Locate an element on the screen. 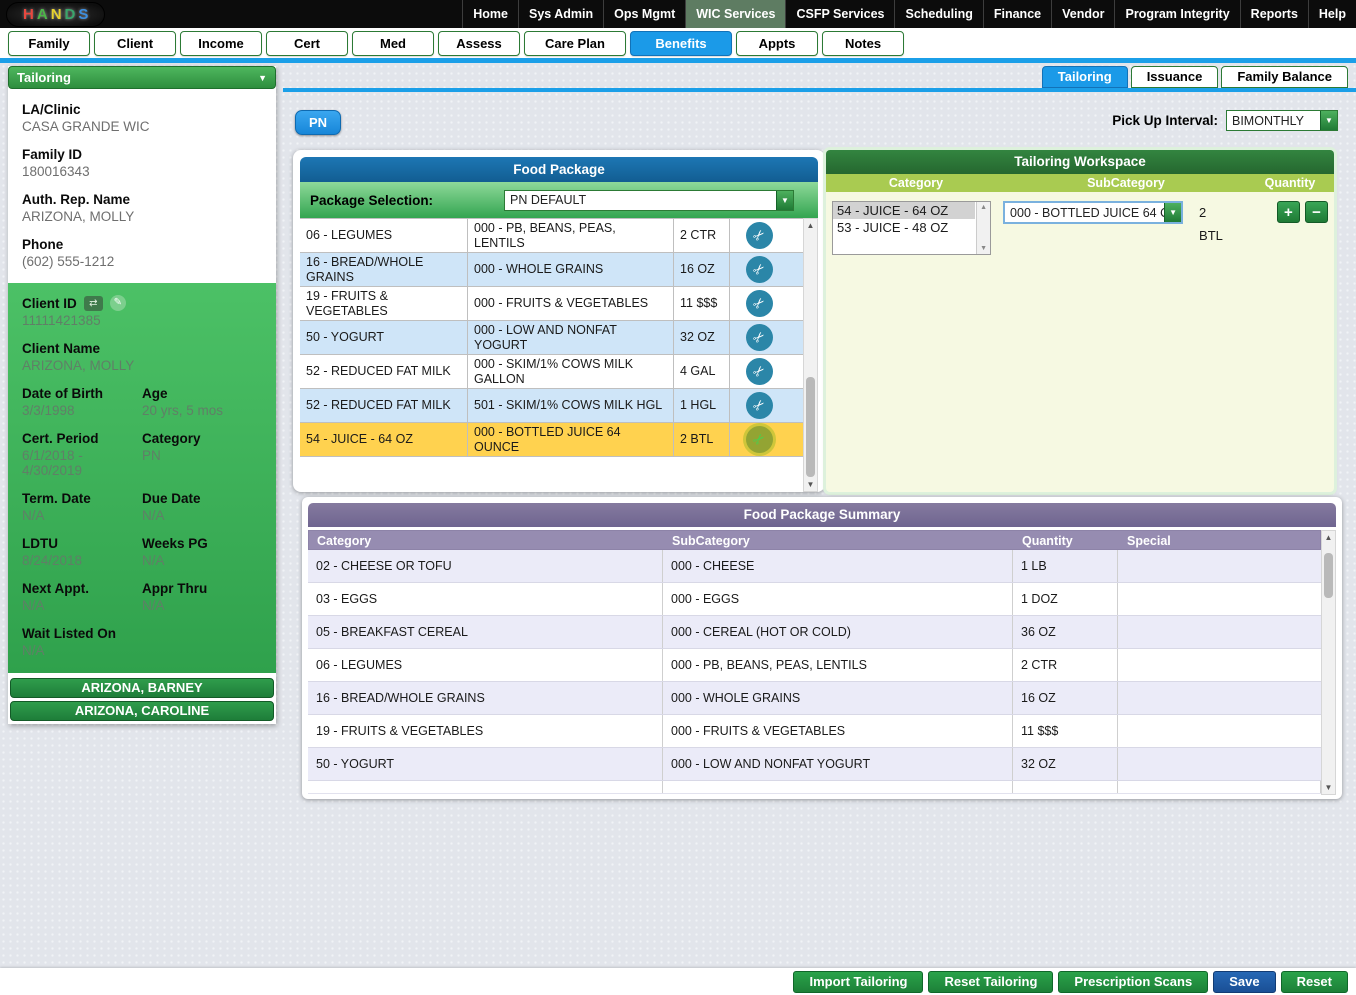  quantity-decrease-button: − is located at coordinates (1316, 212).